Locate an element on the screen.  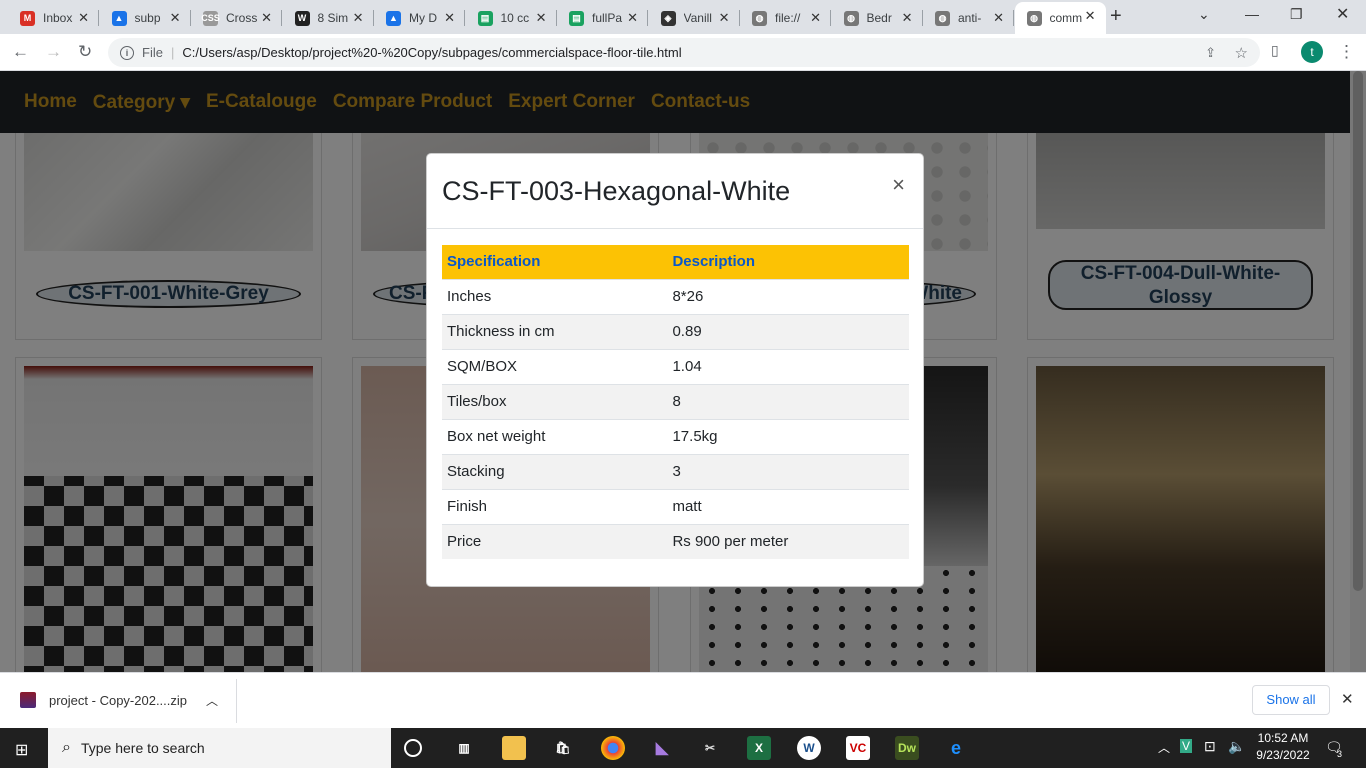
menu-icon: ⋮ is located at coordinates (1346, 52).